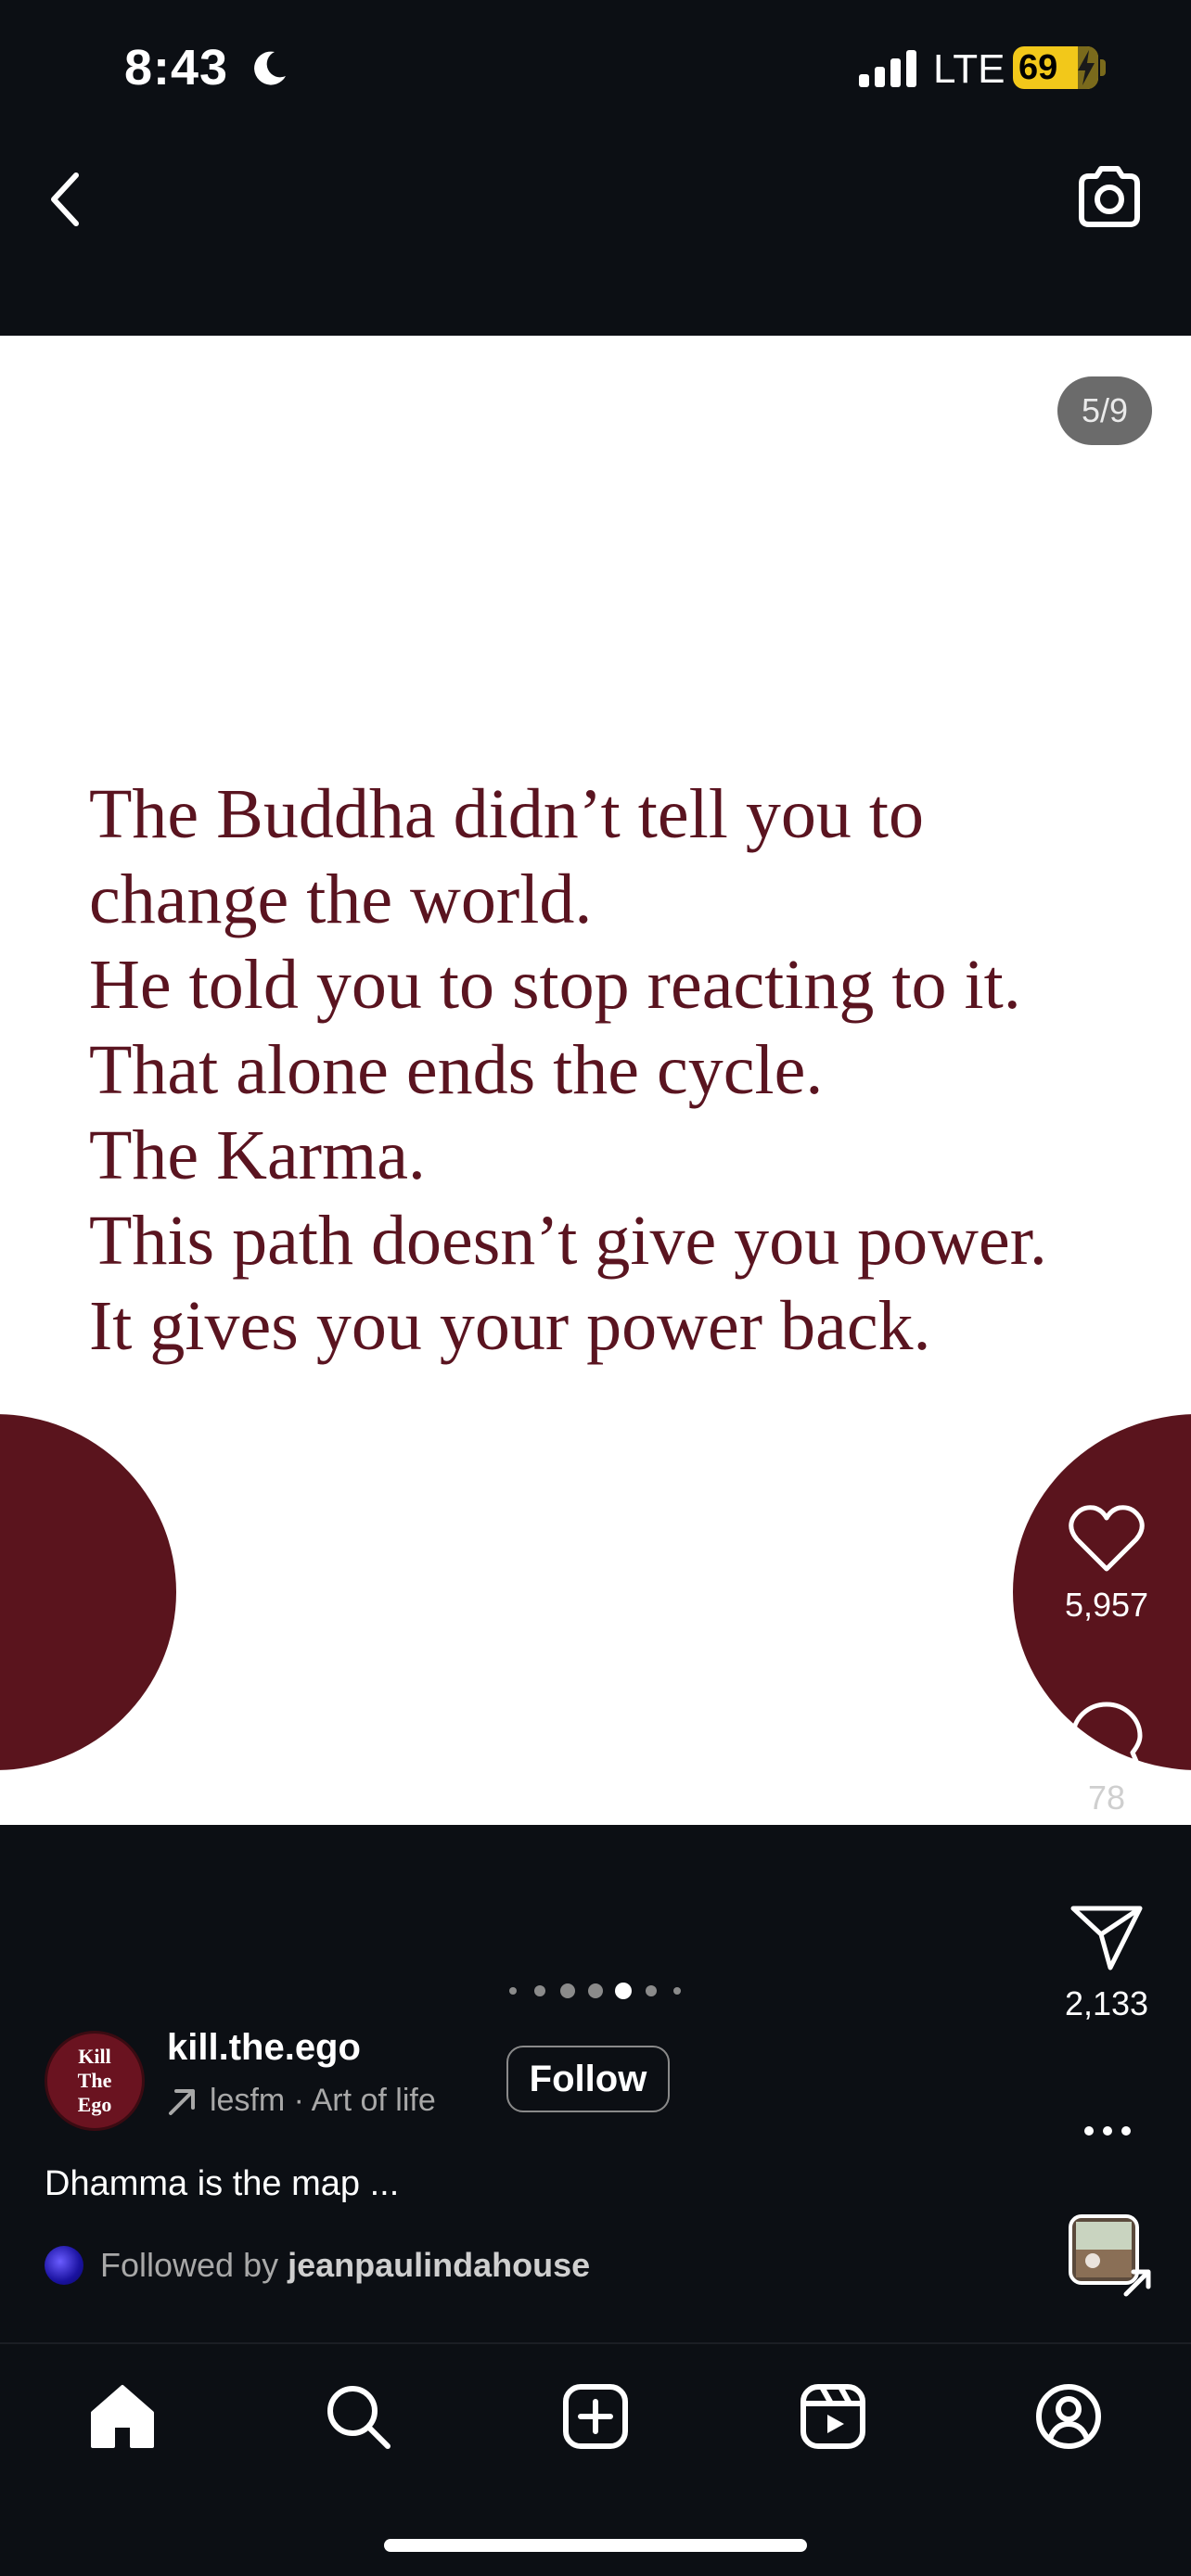 The image size is (1191, 2576). I want to click on status-bar: 8:43 LTE 69, so click(595, 69).